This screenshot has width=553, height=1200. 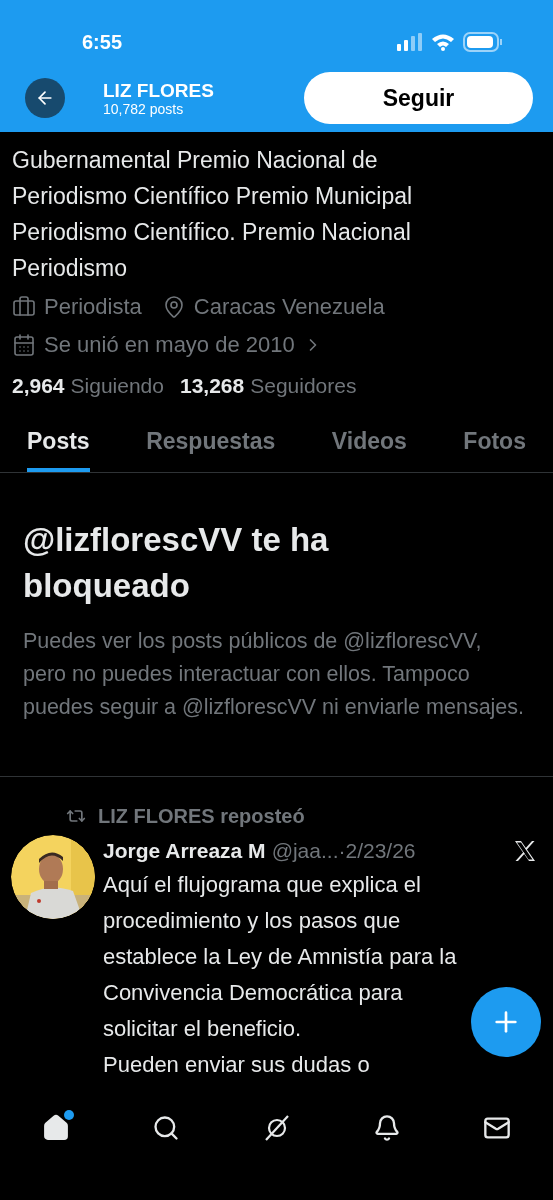 I want to click on signal-icon, so click(x=410, y=42).